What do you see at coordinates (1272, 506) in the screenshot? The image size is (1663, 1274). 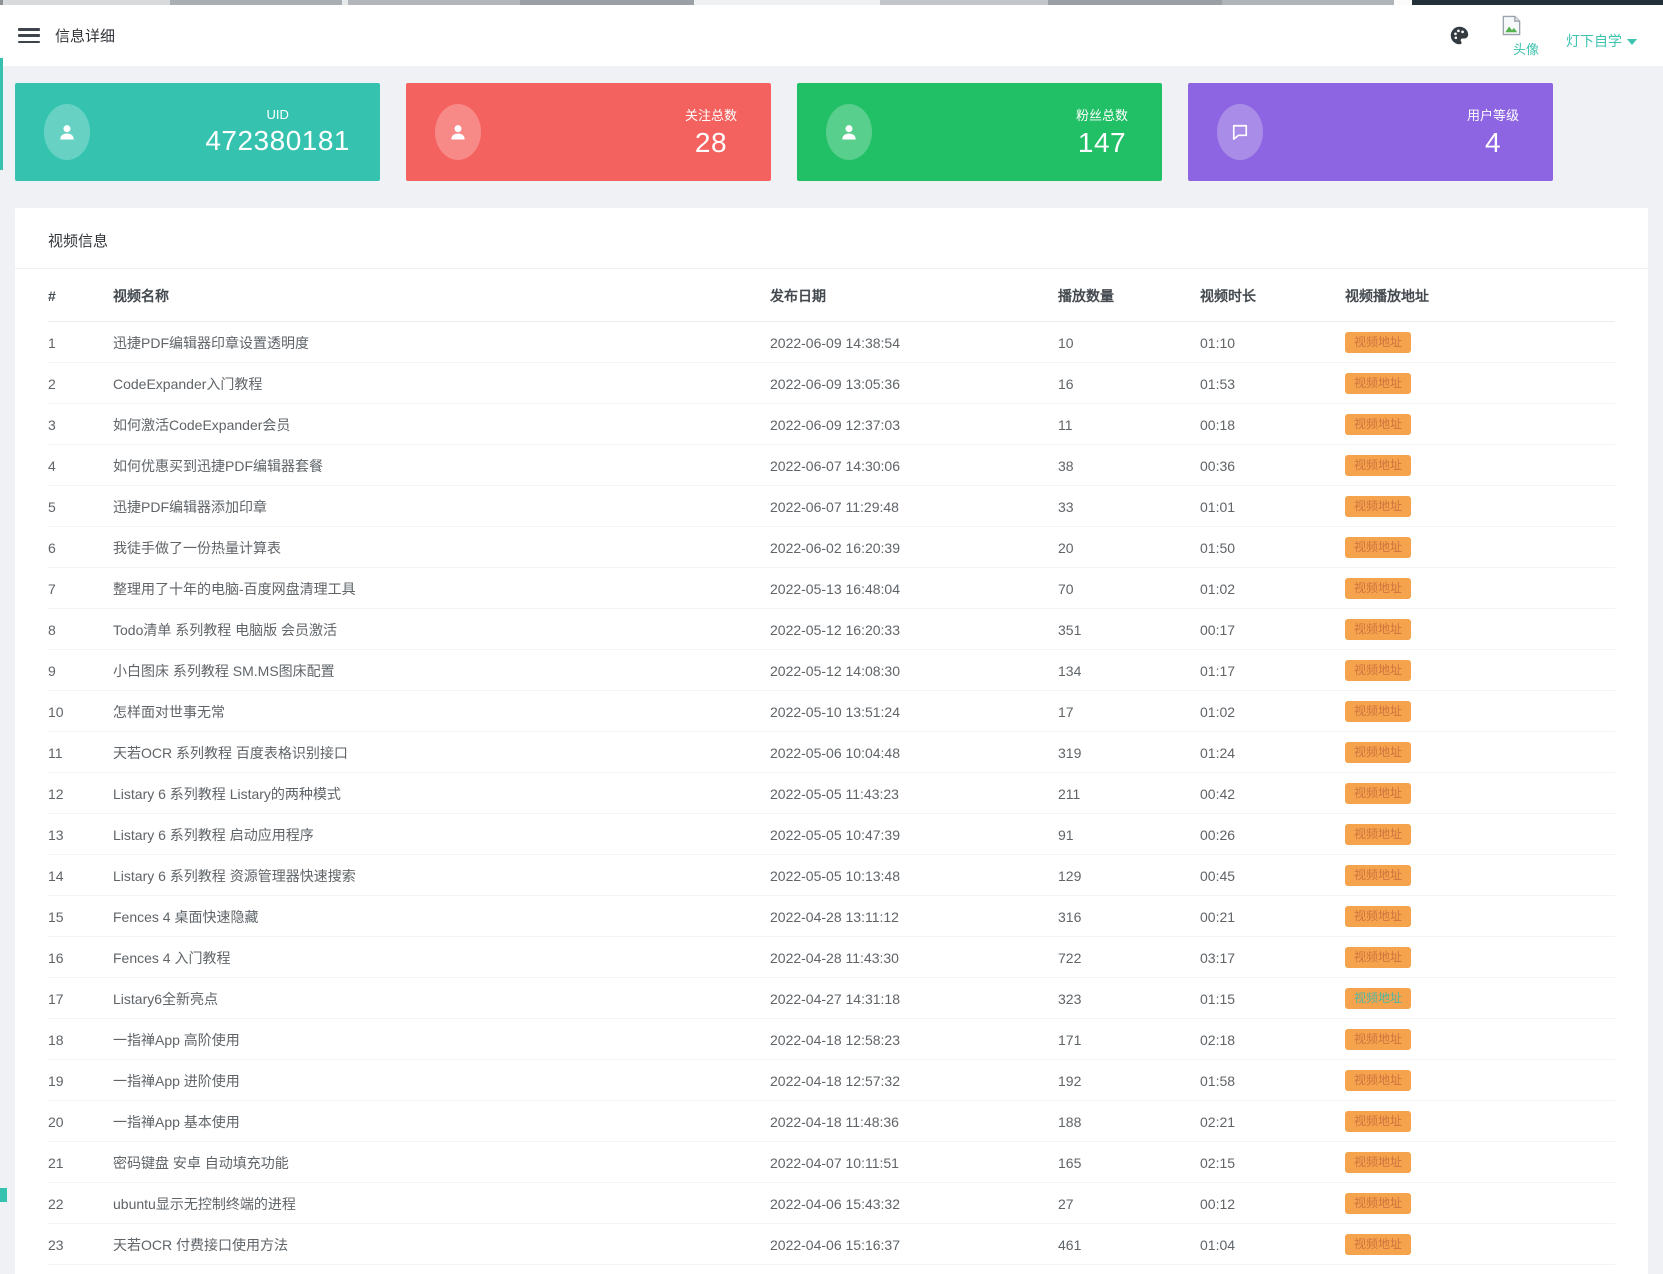 I see `video-duration: 01:01` at bounding box center [1272, 506].